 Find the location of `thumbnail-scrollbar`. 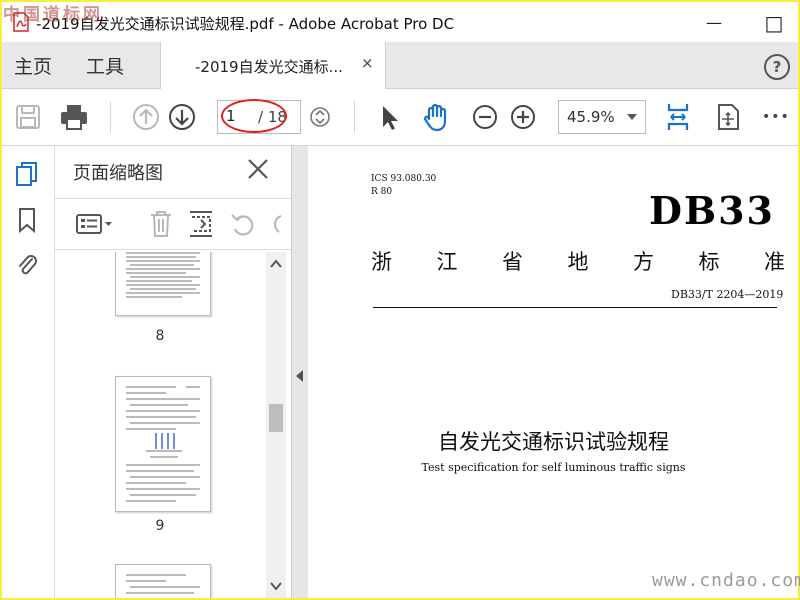

thumbnail-scrollbar is located at coordinates (276, 425).